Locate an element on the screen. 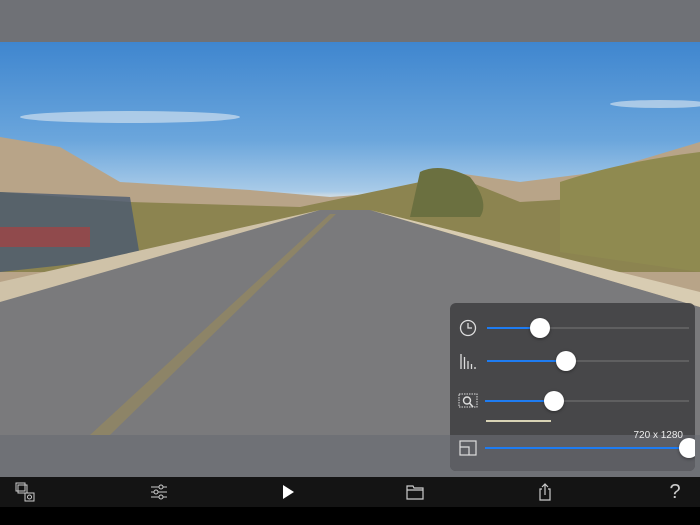 The width and height of the screenshot is (700, 525). folder-icon is located at coordinates (415, 492).